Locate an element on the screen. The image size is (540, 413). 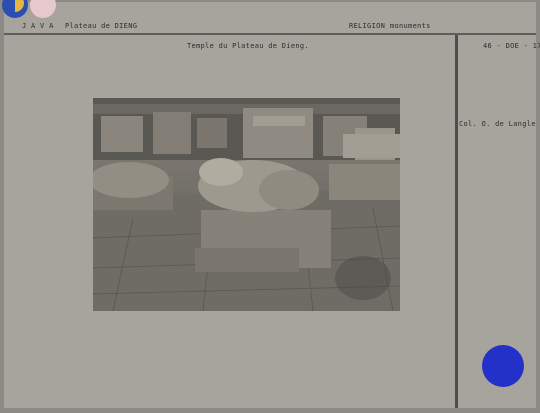
reference-number: 46 - DOE - 17 is located at coordinates (511, 46).